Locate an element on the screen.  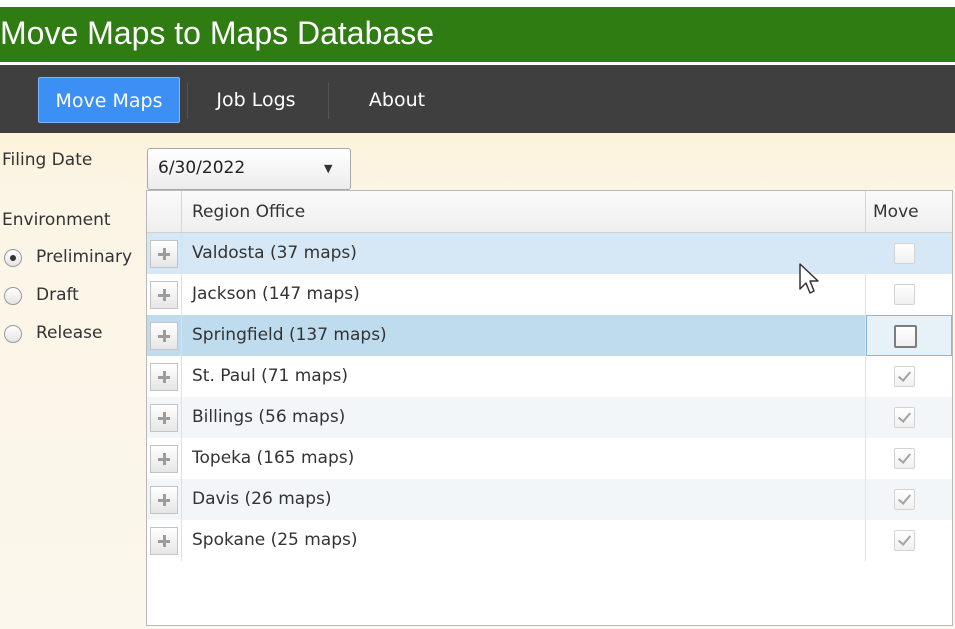
table-row: Jackson (147 maps) is located at coordinates (549, 294).